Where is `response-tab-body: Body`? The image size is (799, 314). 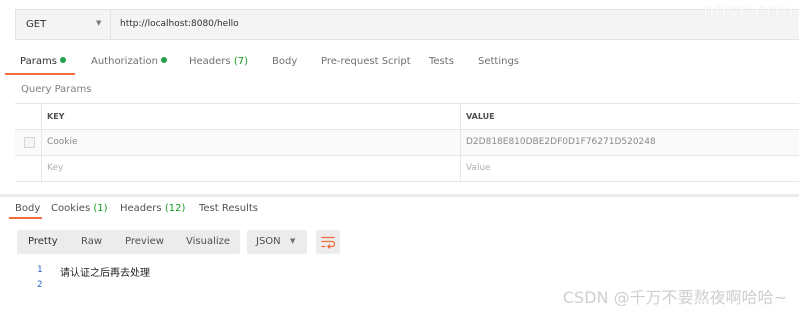
response-tab-body: Body is located at coordinates (27, 208).